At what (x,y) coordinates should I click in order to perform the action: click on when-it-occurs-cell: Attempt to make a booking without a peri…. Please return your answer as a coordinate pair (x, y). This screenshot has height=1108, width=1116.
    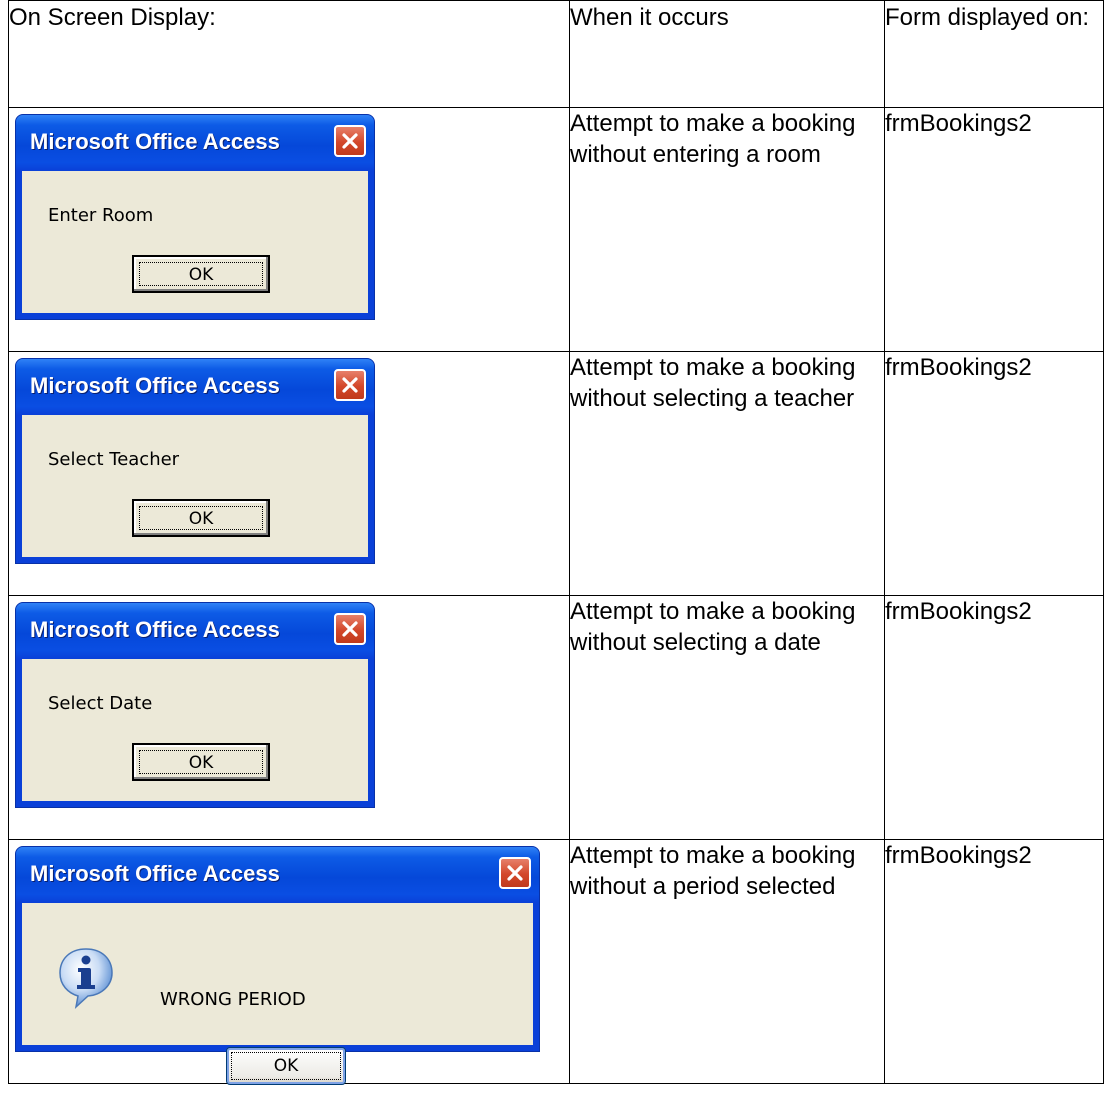
    Looking at the image, I should click on (727, 961).